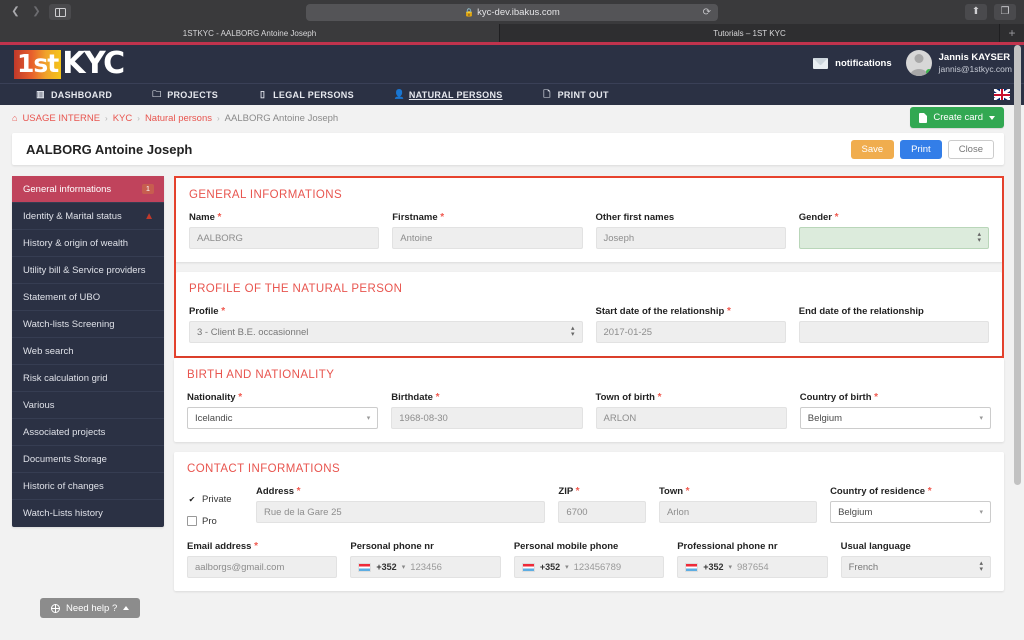 This screenshot has width=1024, height=640. I want to click on personal-phone-country-code: +352, so click(386, 567).